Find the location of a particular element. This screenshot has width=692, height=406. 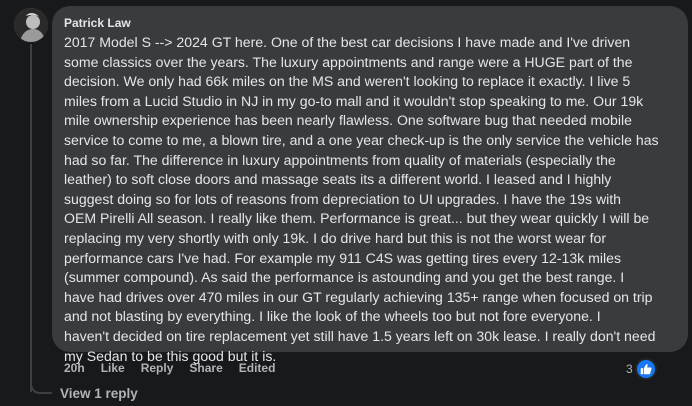

thread-connector-hook is located at coordinates (41, 387).